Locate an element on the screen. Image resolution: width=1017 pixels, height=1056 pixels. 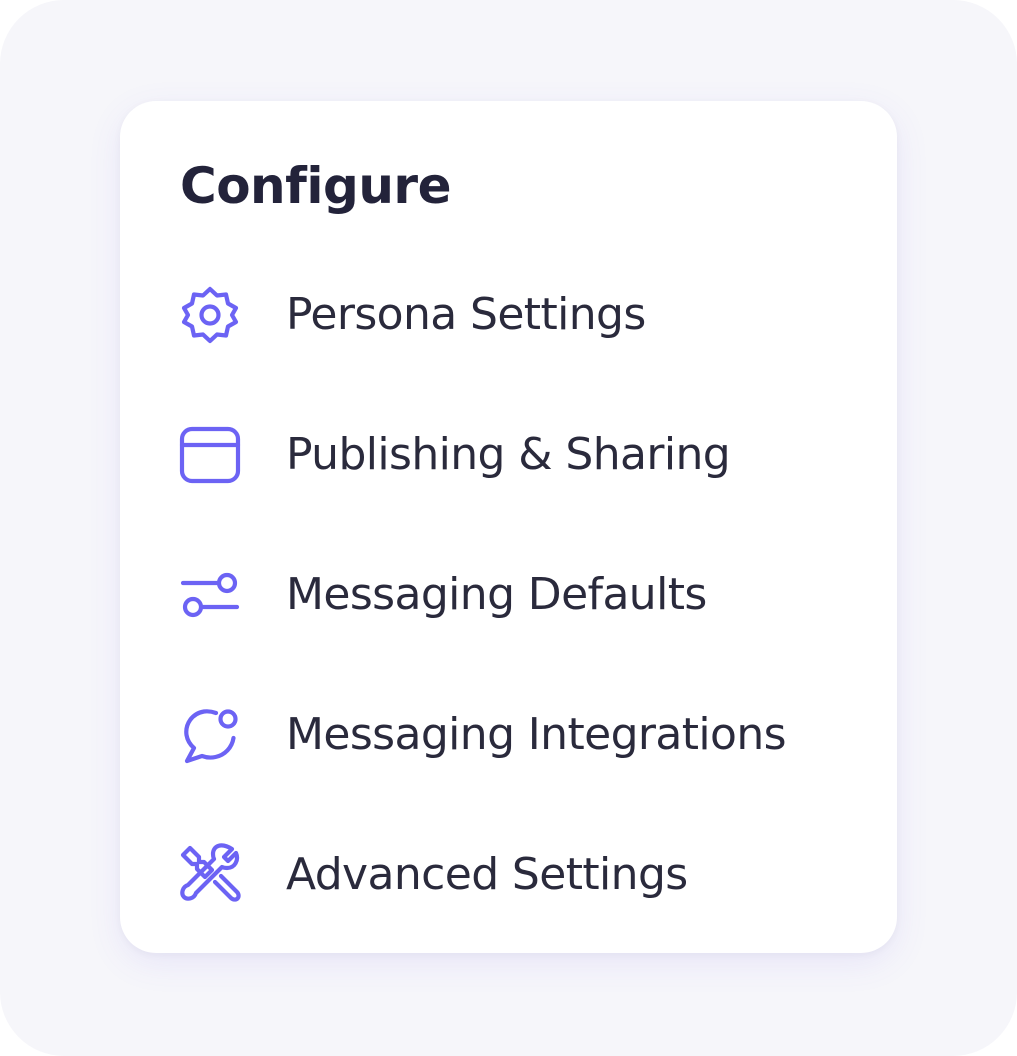
tools-icon is located at coordinates (216, 875).